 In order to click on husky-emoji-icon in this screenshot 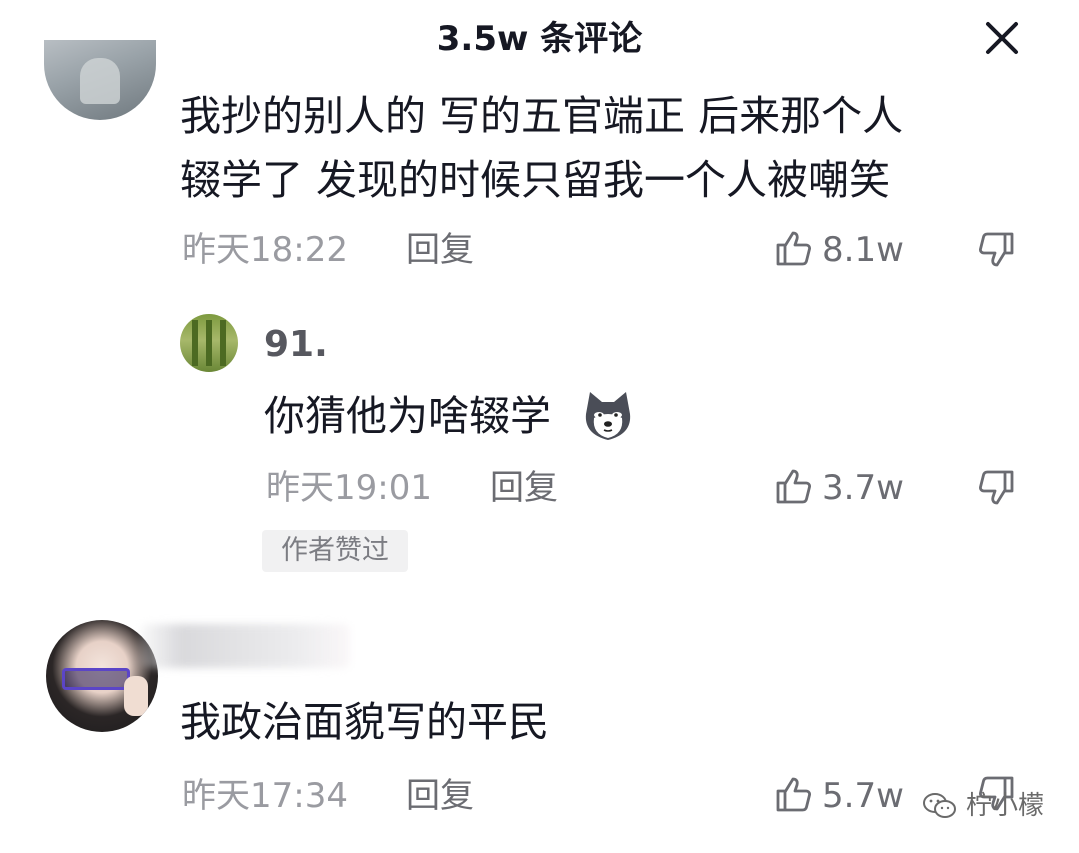, I will do `click(608, 416)`.